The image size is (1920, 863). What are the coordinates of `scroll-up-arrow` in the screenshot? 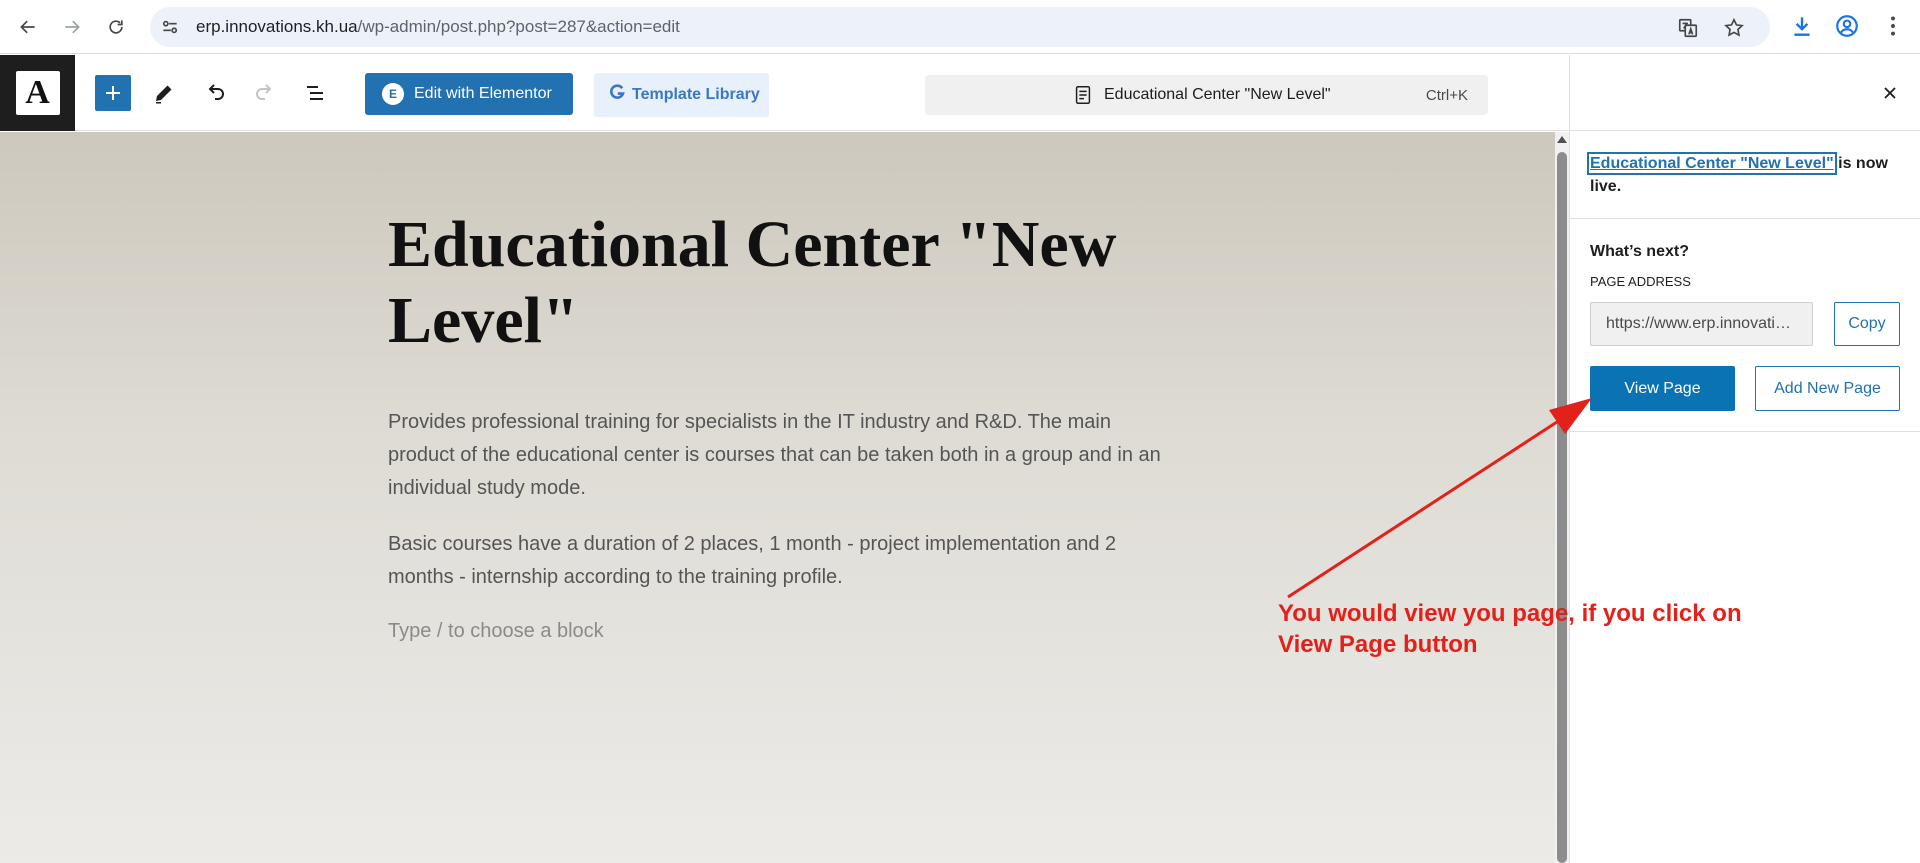 It's located at (1562, 139).